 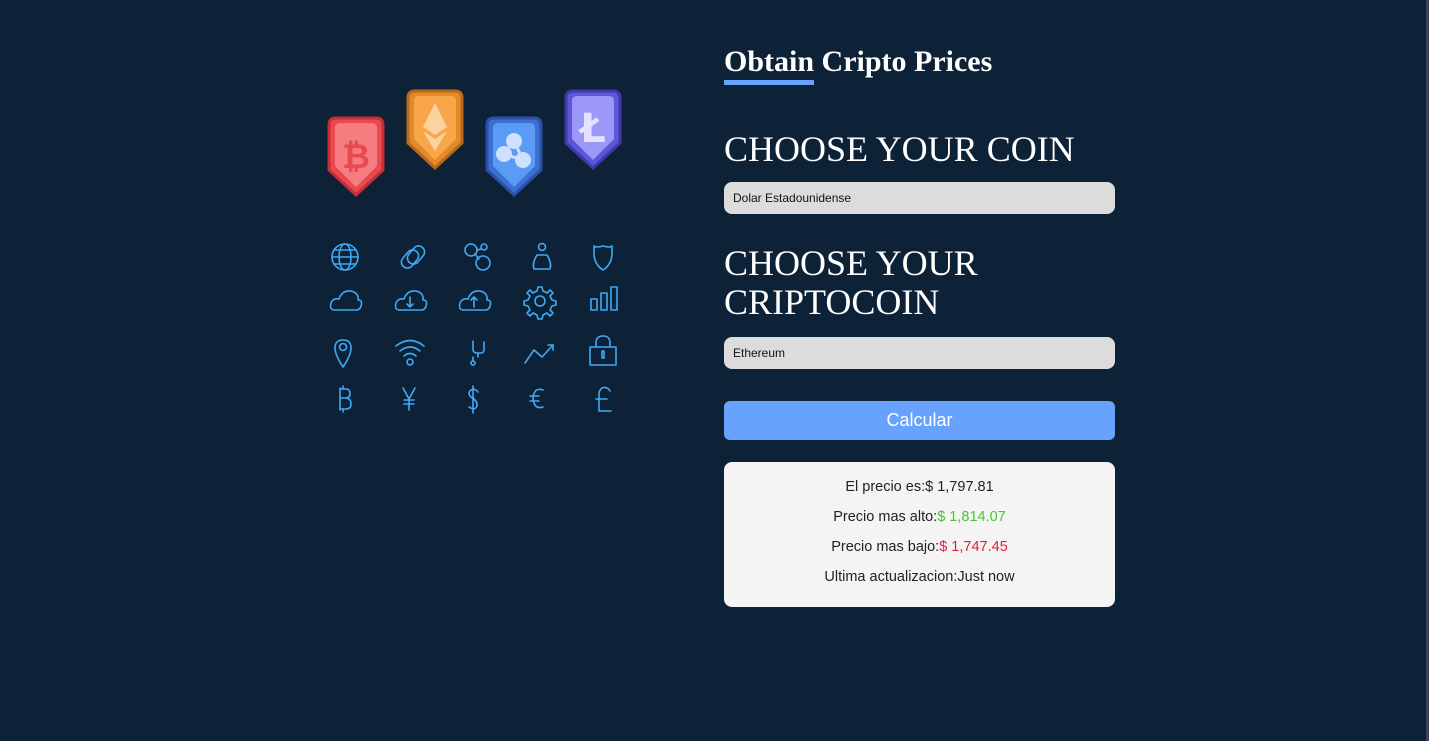 I want to click on high-price-value: $ 1,814.07, so click(x=971, y=517).